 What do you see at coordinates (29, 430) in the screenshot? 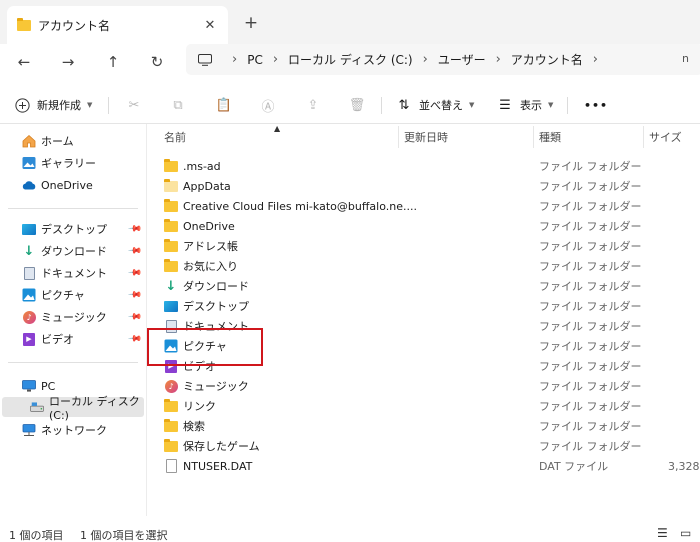
I see `network-icon` at bounding box center [29, 430].